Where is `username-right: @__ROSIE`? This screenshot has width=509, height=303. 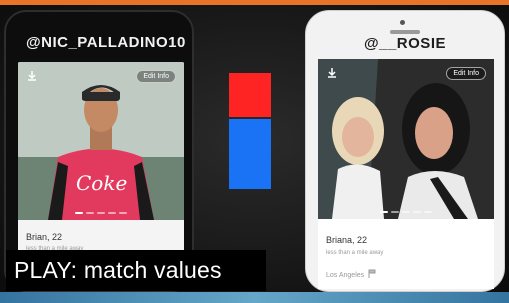 username-right: @__ROSIE is located at coordinates (405, 43).